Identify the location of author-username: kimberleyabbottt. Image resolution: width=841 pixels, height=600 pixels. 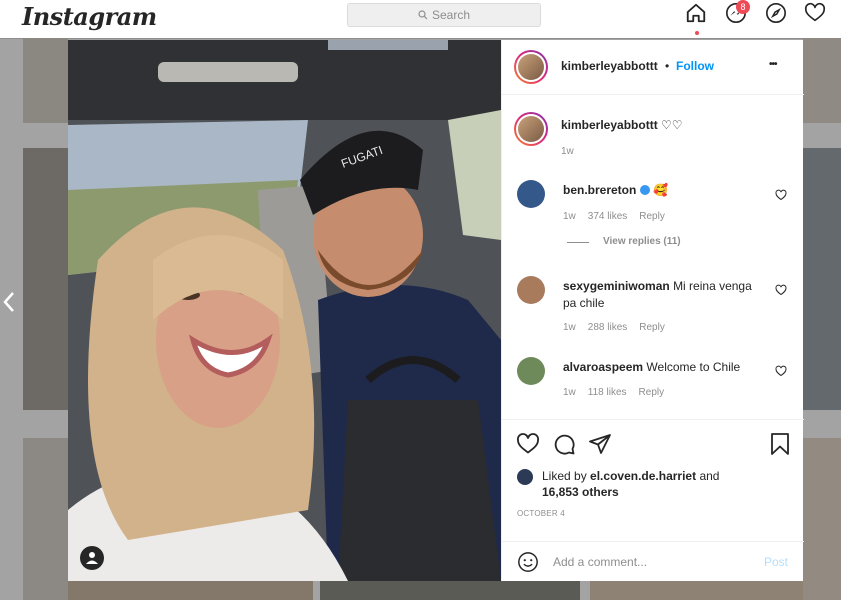
(609, 66).